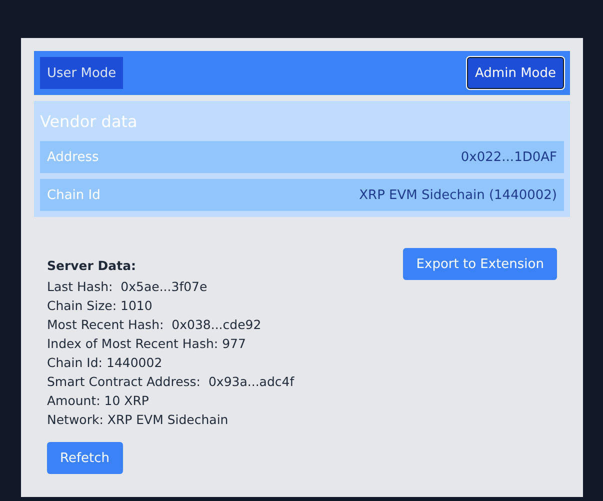 The image size is (603, 501). What do you see at coordinates (480, 264) in the screenshot?
I see `export-button: Export to Extension` at bounding box center [480, 264].